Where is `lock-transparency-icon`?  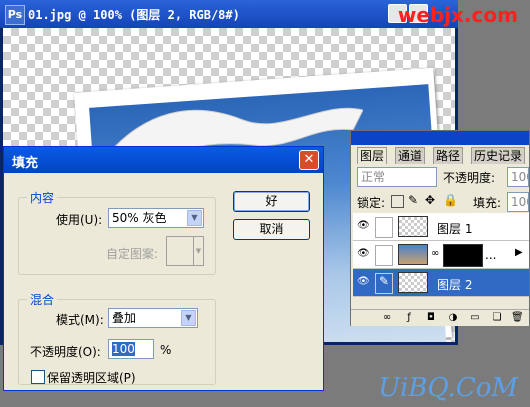
lock-transparency-icon is located at coordinates (397, 201).